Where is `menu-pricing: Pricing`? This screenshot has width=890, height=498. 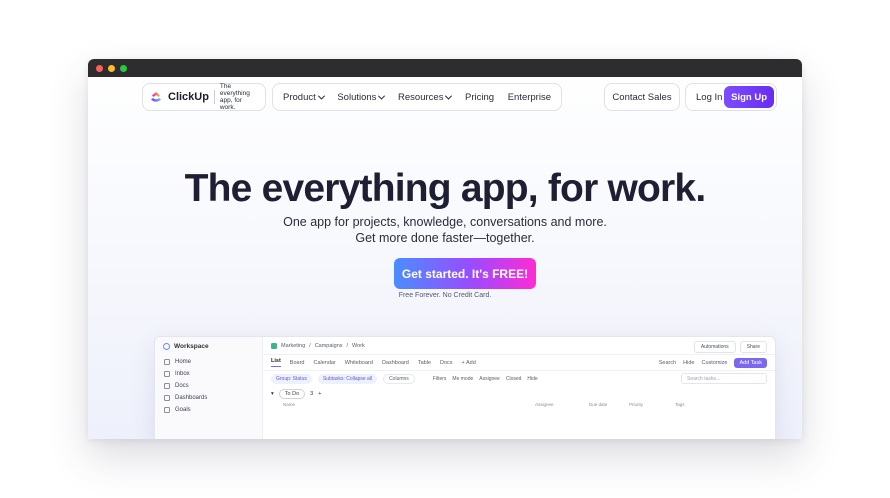
menu-pricing: Pricing is located at coordinates (479, 97).